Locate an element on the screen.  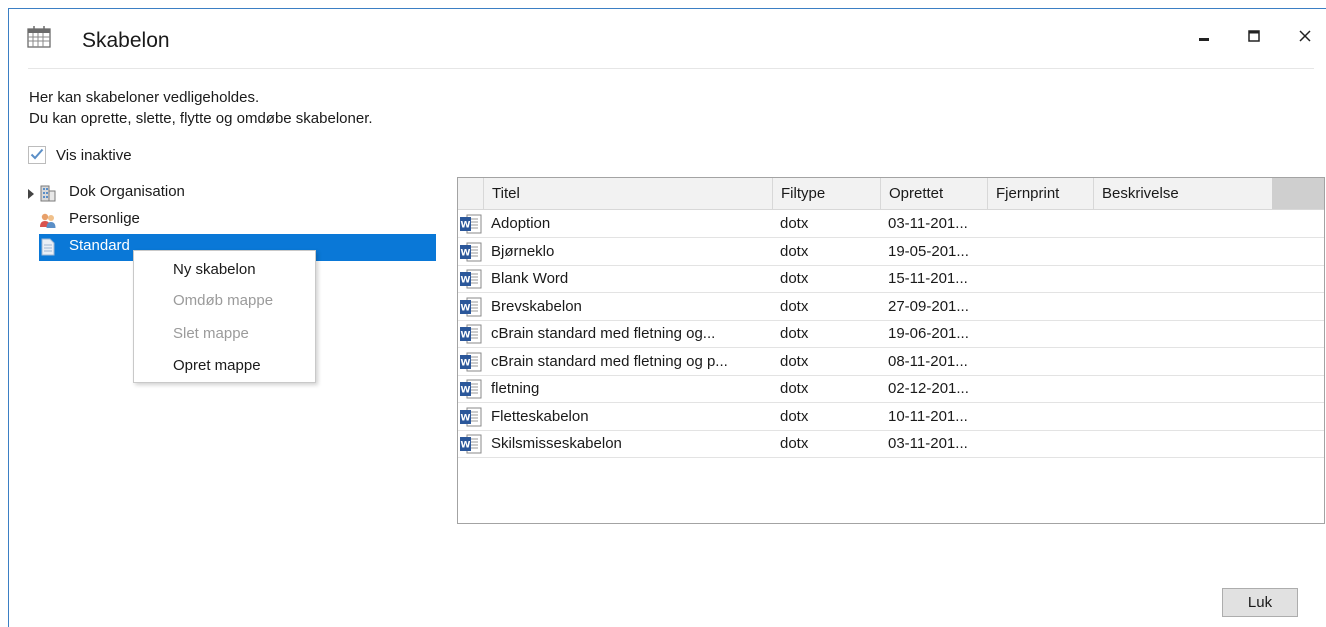
users-icon is located at coordinates (48, 220).